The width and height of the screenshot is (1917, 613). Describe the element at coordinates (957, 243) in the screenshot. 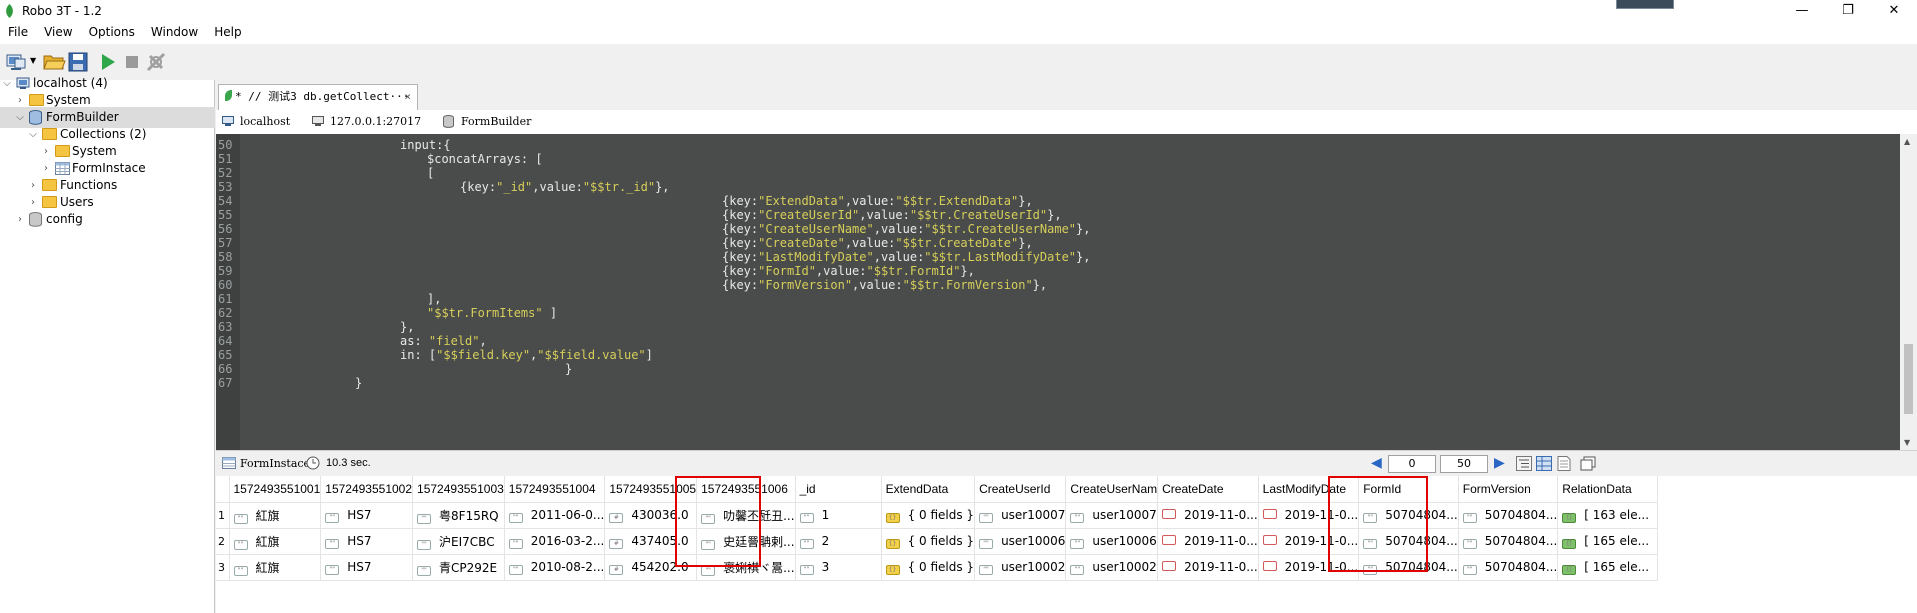

I see `code-string: "$$tr.CreateDate"` at that location.